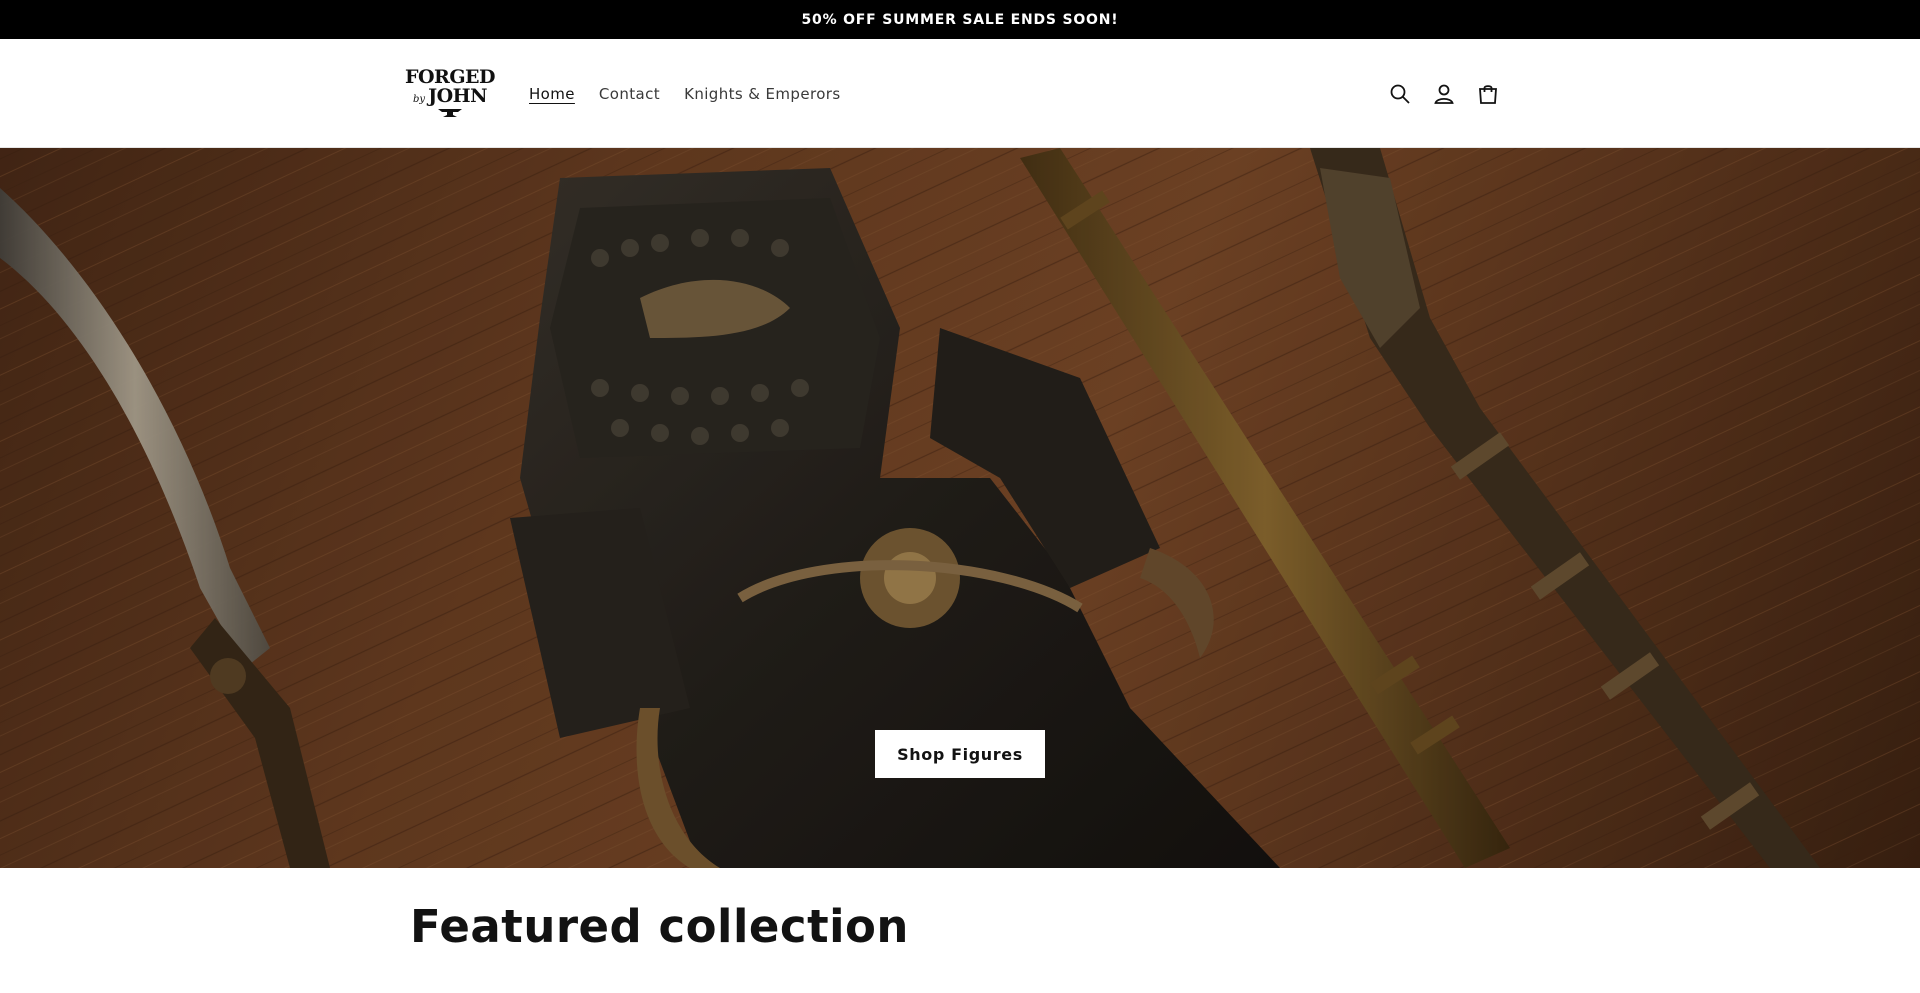 The height and width of the screenshot is (993, 1920). What do you see at coordinates (552, 94) in the screenshot?
I see `nav-home: Home` at bounding box center [552, 94].